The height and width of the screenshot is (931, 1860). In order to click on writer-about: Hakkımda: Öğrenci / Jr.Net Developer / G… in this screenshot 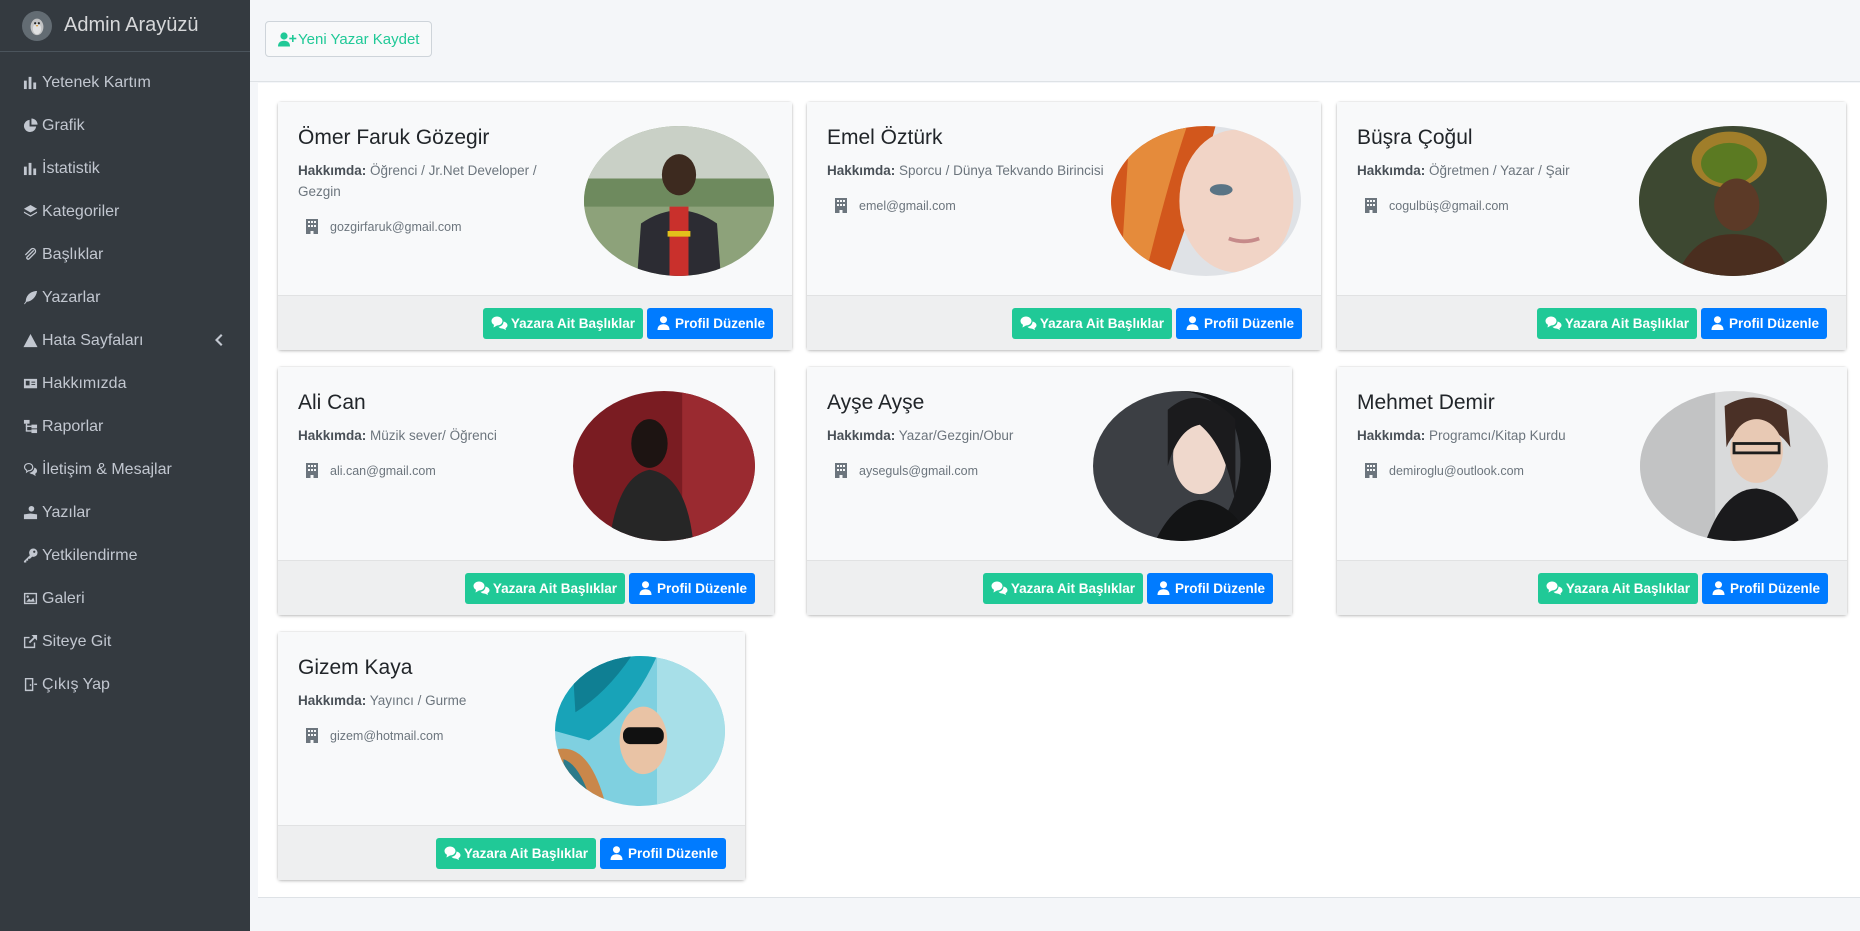, I will do `click(423, 181)`.